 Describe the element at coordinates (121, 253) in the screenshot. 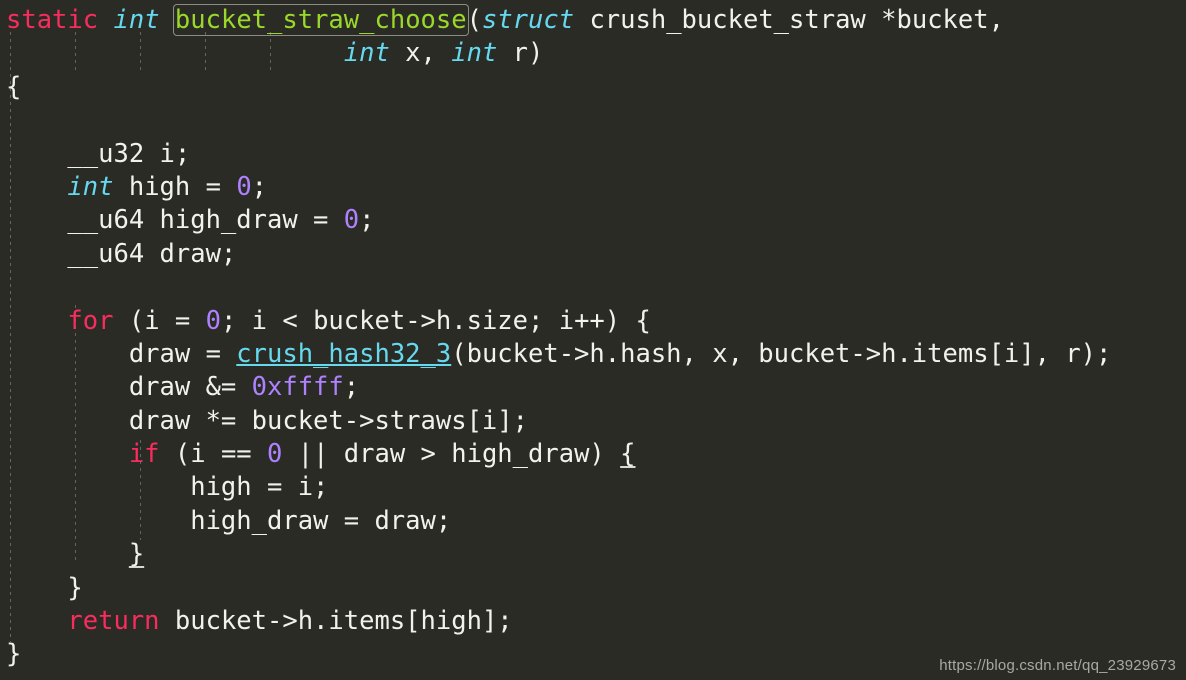

I see `code-token: __u64 draw;` at that location.